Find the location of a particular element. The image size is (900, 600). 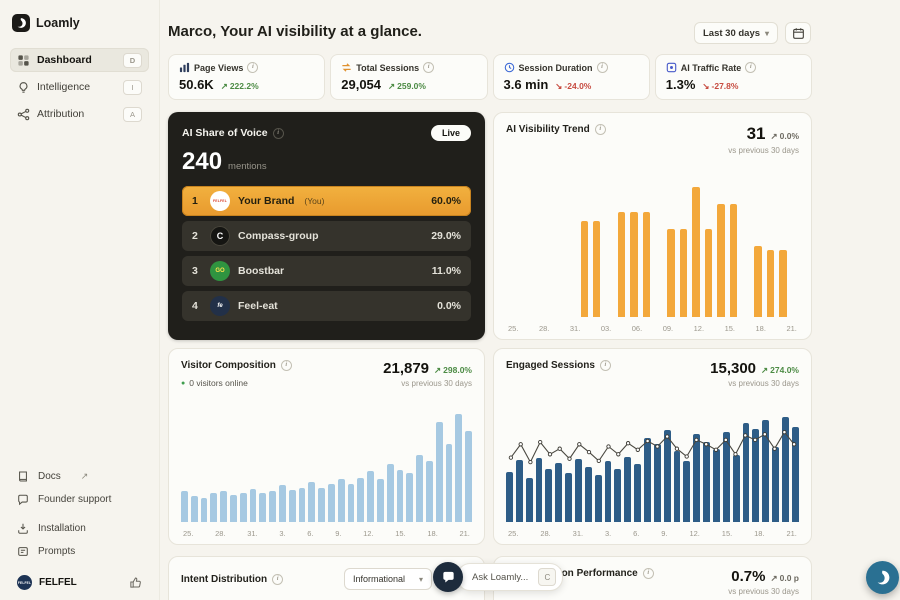

kpi-card-session-duration: Session Duration i 3.6 min ↘ -24.0% is located at coordinates (571, 77).